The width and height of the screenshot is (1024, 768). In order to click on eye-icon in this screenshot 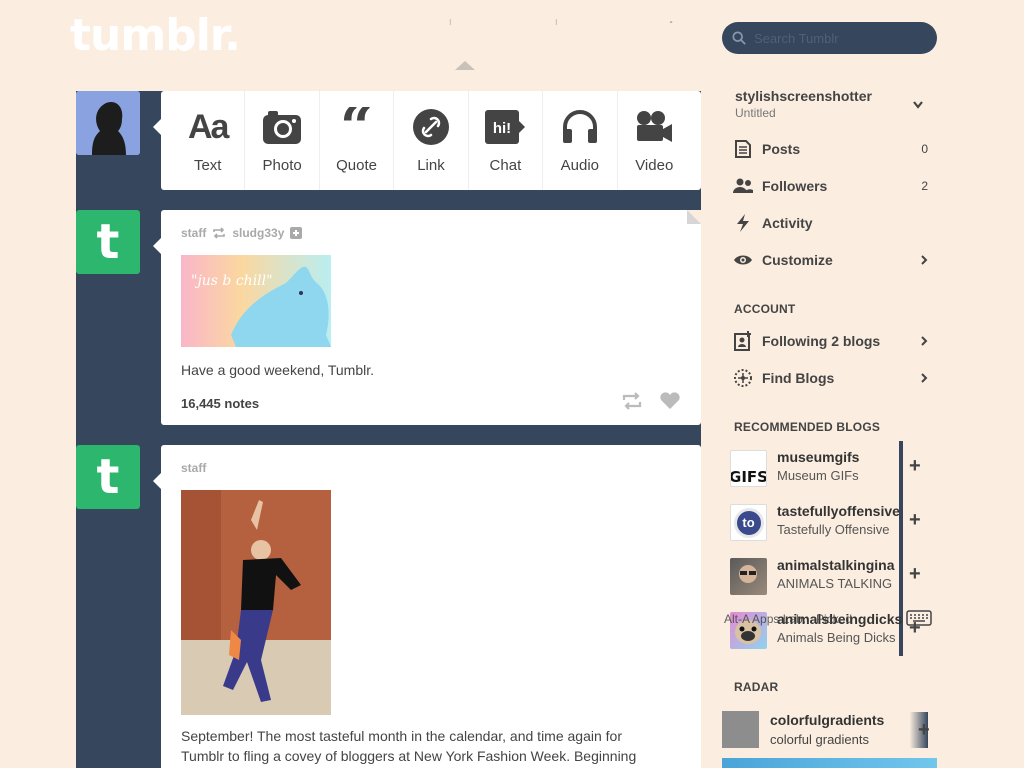, I will do `click(743, 260)`.